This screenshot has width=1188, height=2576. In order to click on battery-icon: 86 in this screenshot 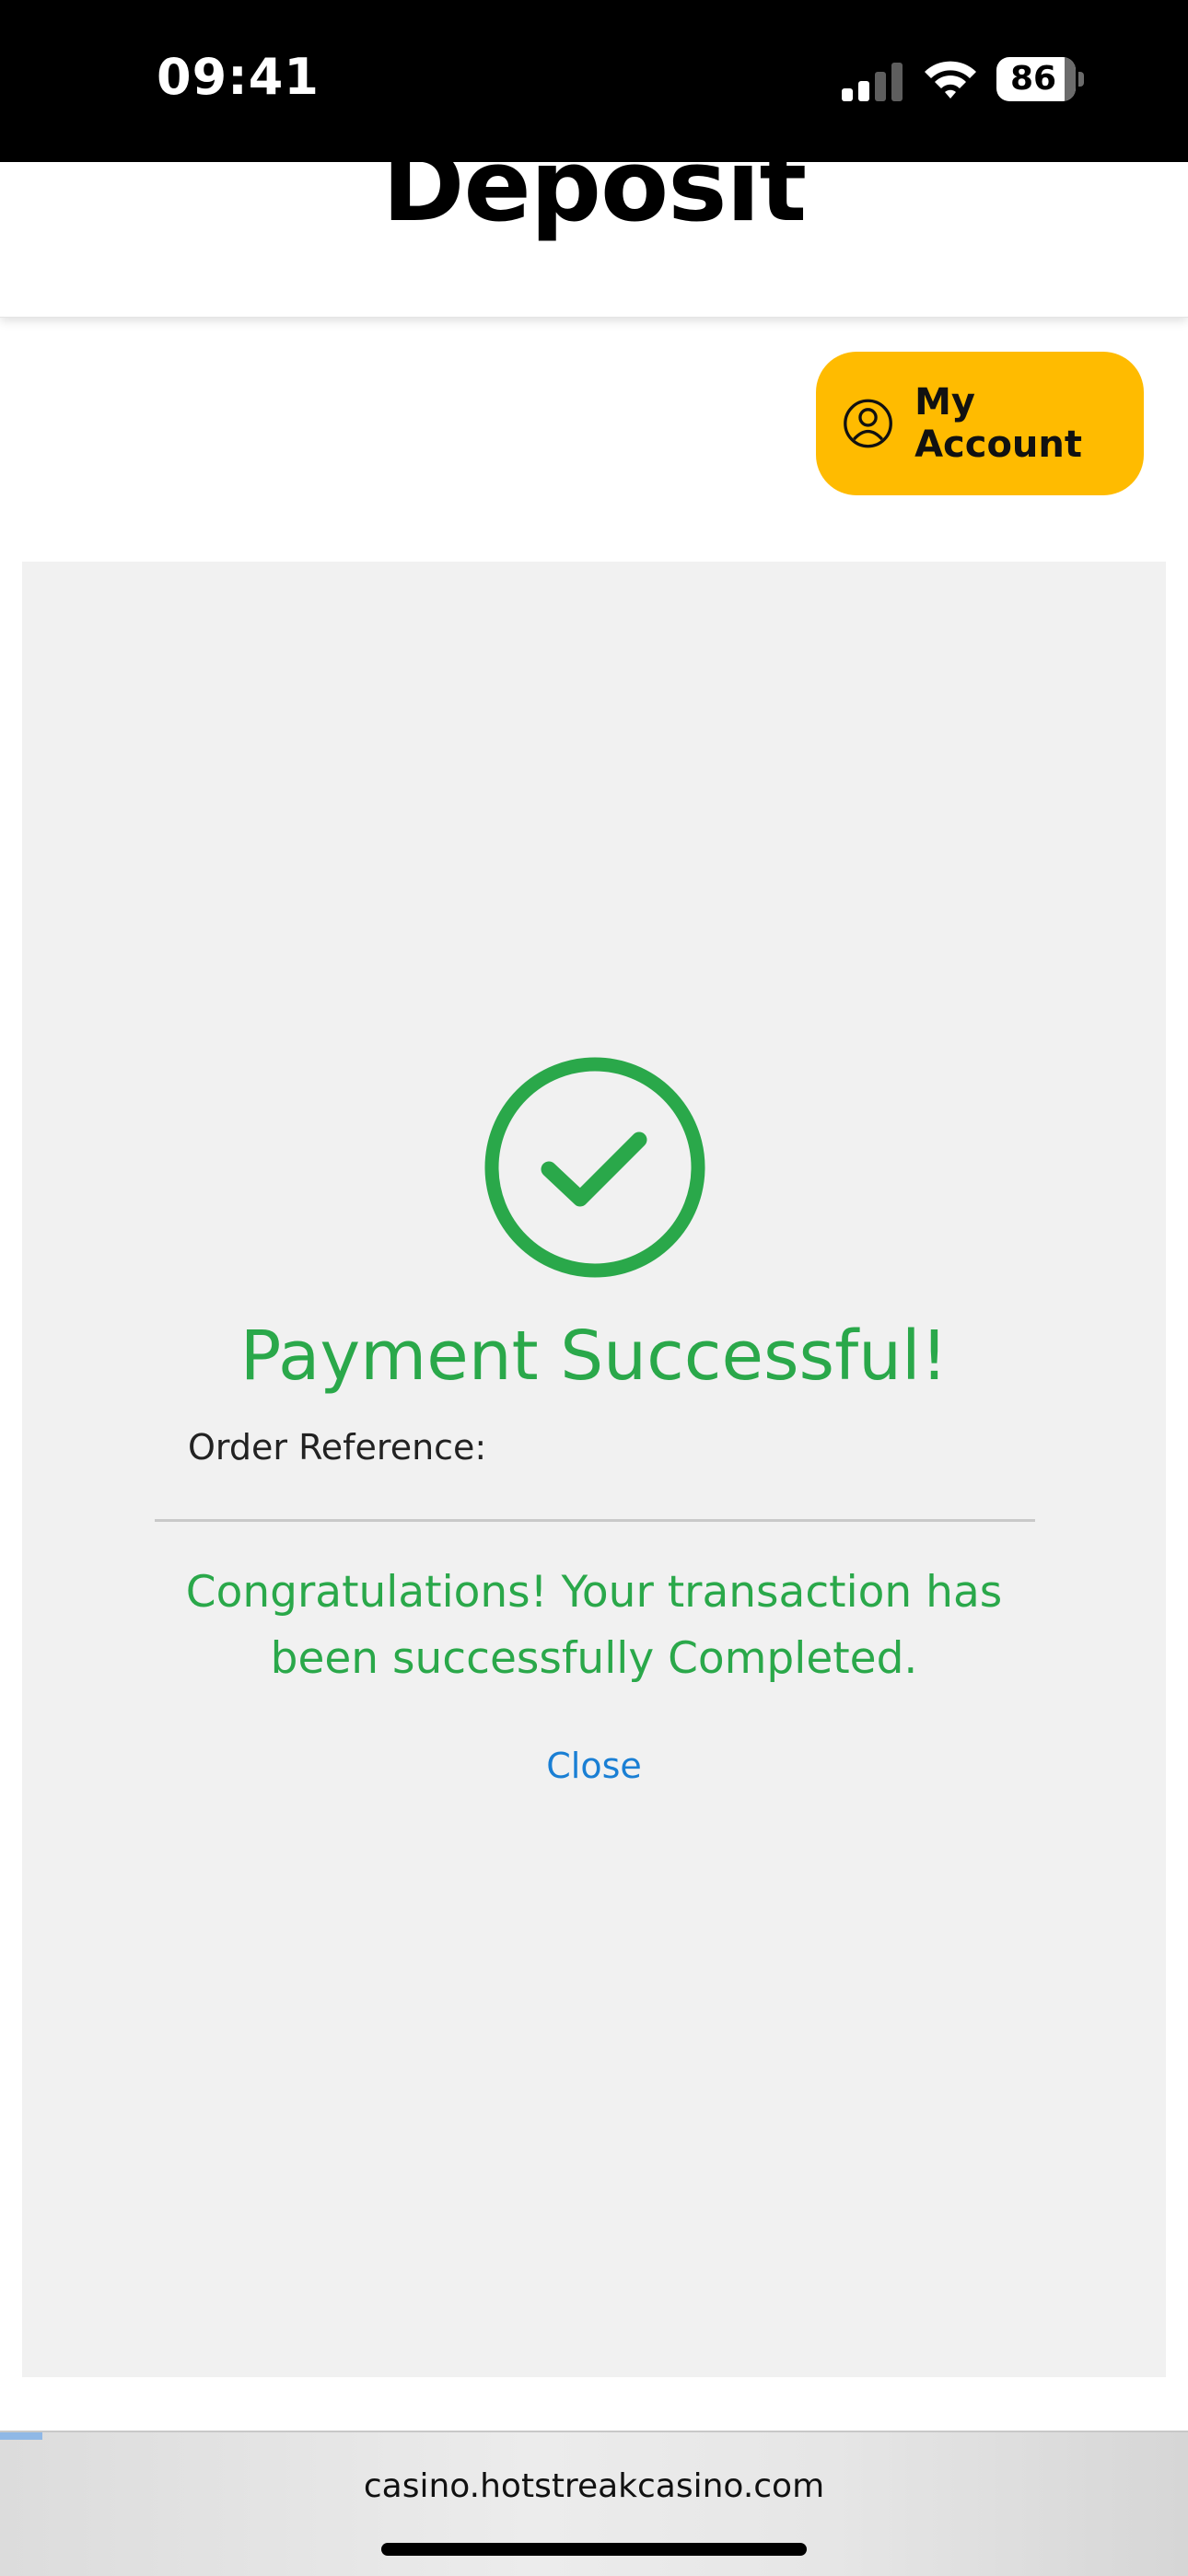, I will do `click(1040, 79)`.